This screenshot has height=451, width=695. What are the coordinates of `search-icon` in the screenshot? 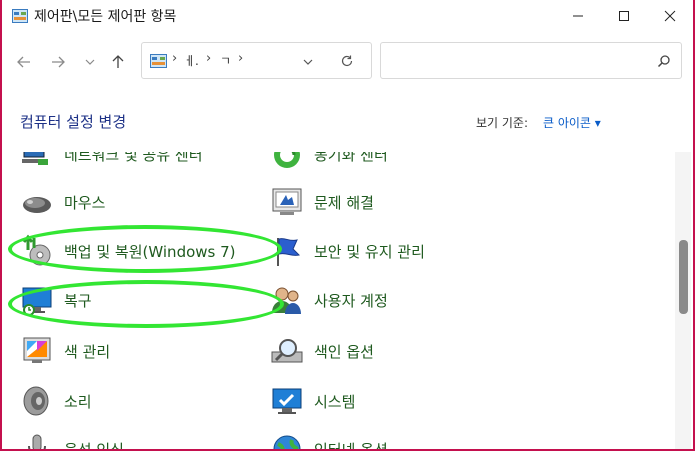 It's located at (663, 61).